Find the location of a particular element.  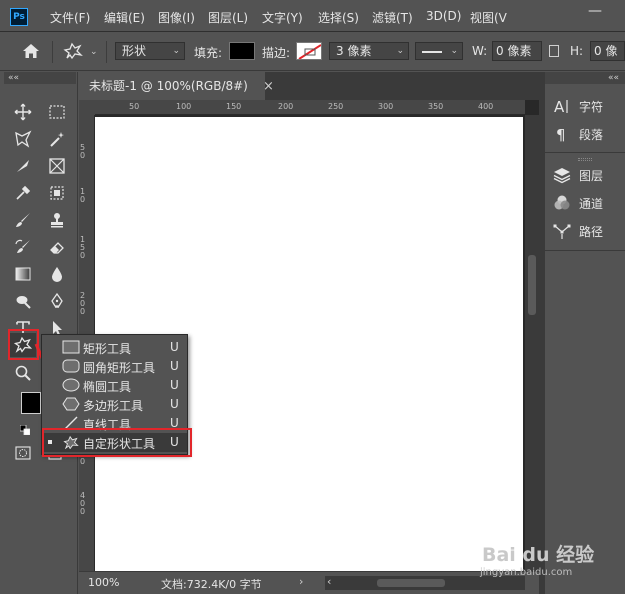

width-input: 0 像素 is located at coordinates (517, 51).